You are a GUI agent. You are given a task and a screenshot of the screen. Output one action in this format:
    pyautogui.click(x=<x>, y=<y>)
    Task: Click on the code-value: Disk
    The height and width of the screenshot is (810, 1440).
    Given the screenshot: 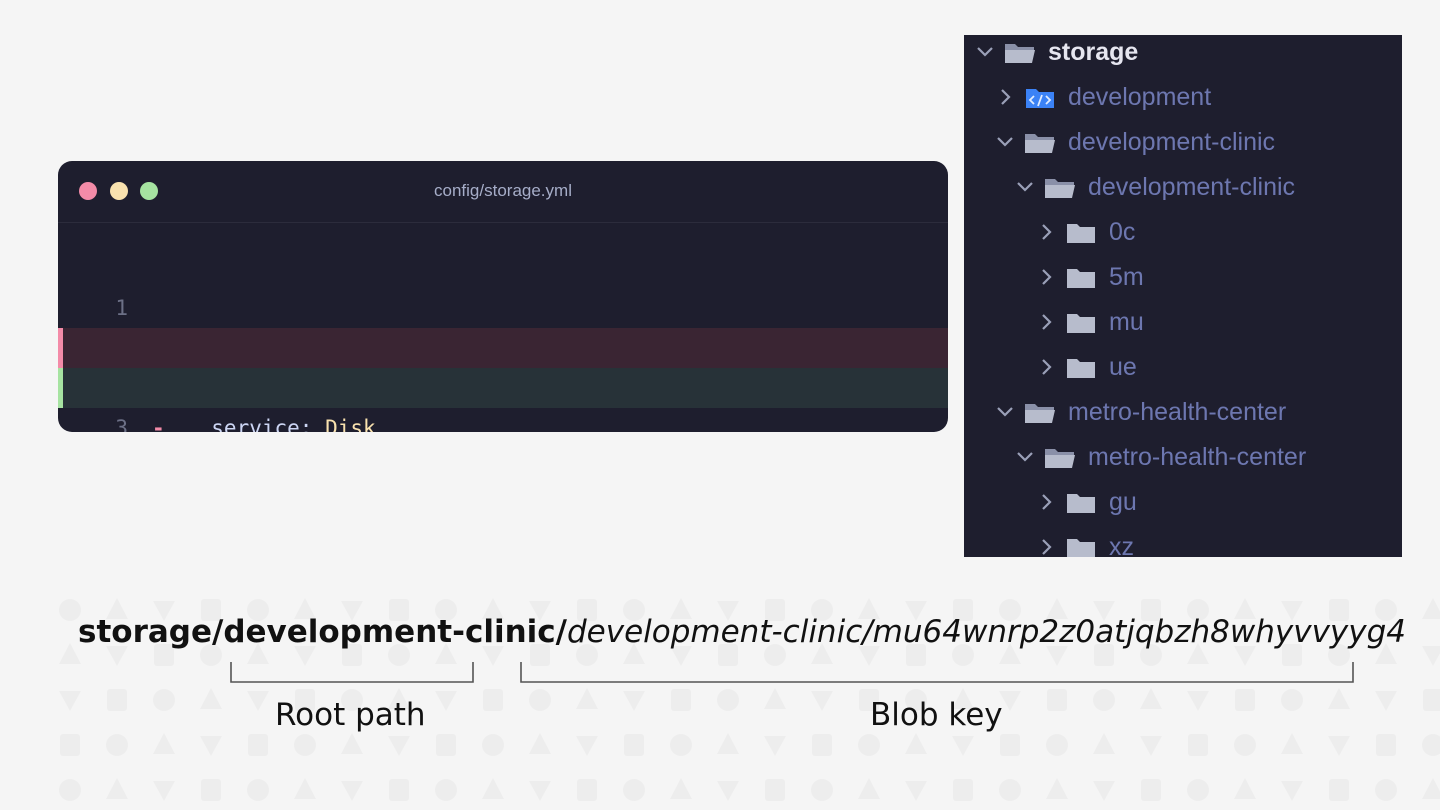 What is the action you would take?
    pyautogui.click(x=350, y=424)
    